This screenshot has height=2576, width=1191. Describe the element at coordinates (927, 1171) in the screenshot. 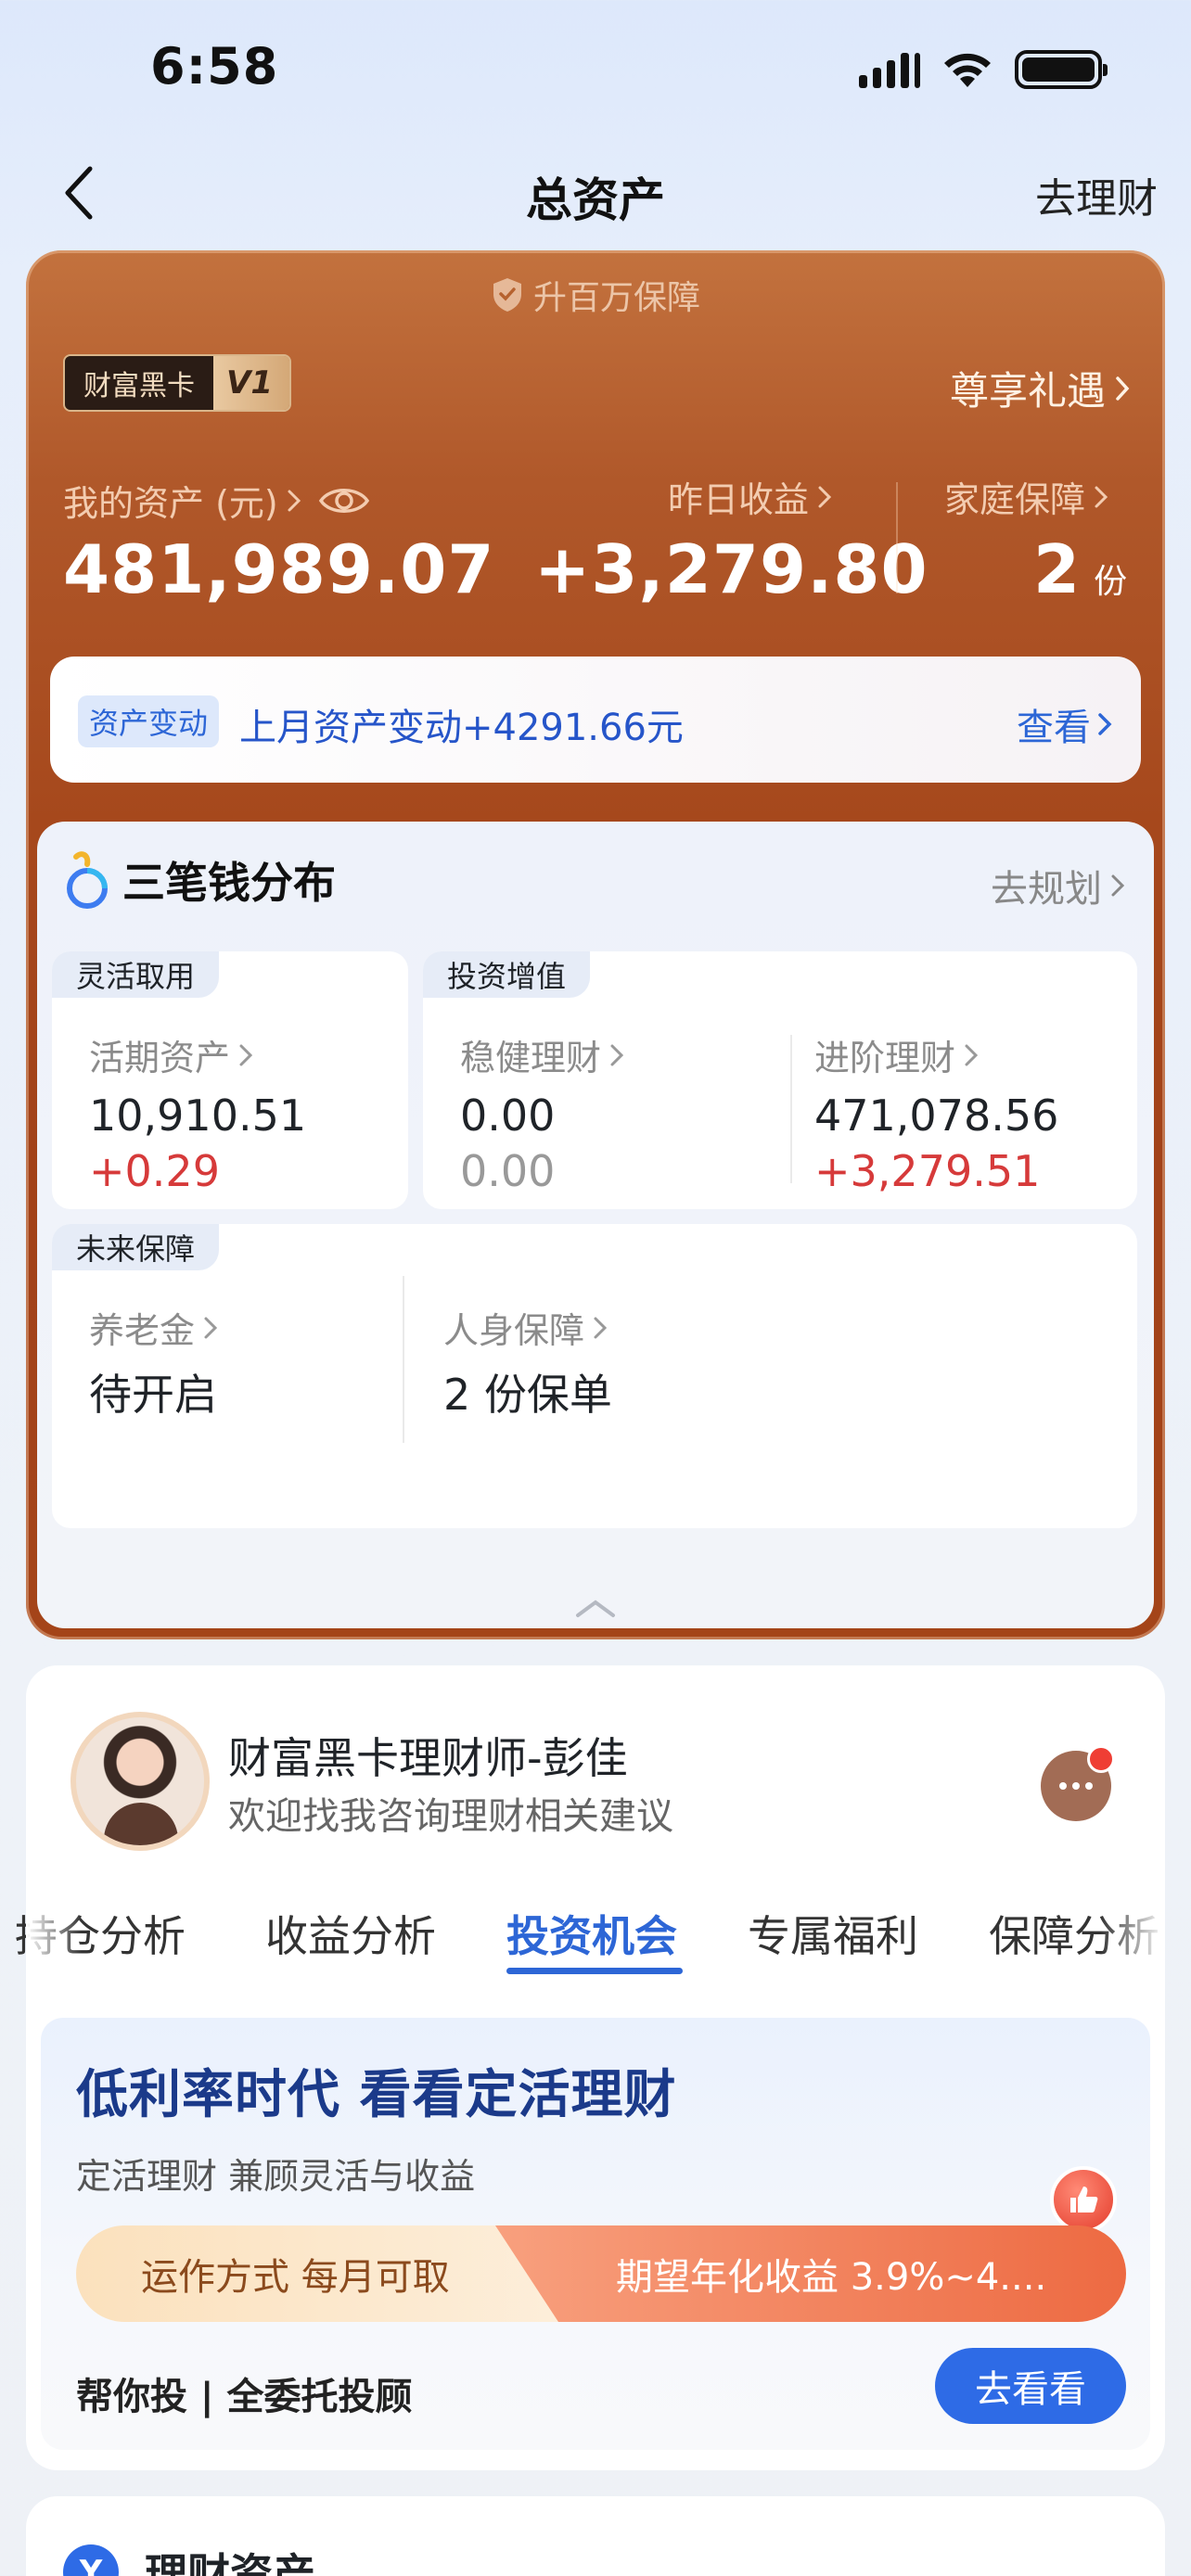

I see `advanced-wealth-gain: +3,279.51` at that location.